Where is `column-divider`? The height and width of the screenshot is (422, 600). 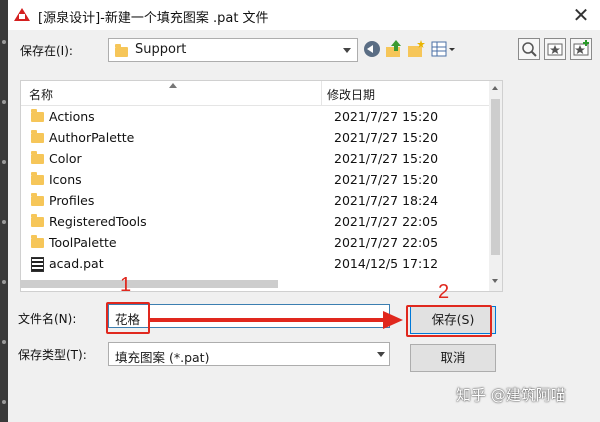
column-divider is located at coordinates (321, 93).